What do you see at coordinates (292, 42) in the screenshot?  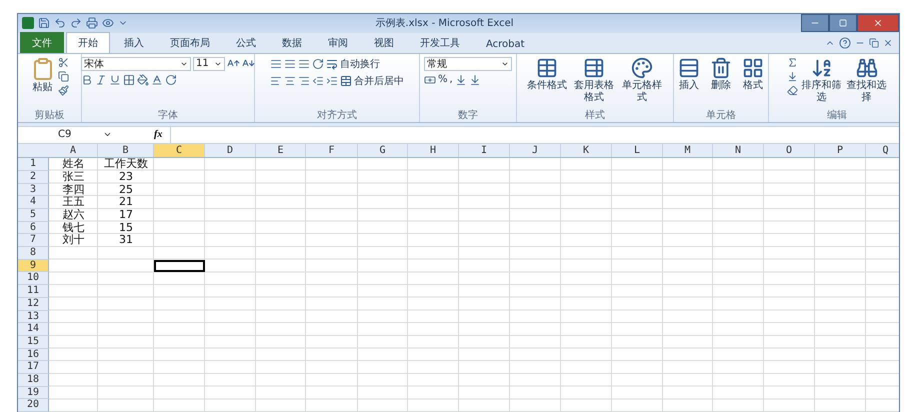 I see `ribbon-tab: 数据` at bounding box center [292, 42].